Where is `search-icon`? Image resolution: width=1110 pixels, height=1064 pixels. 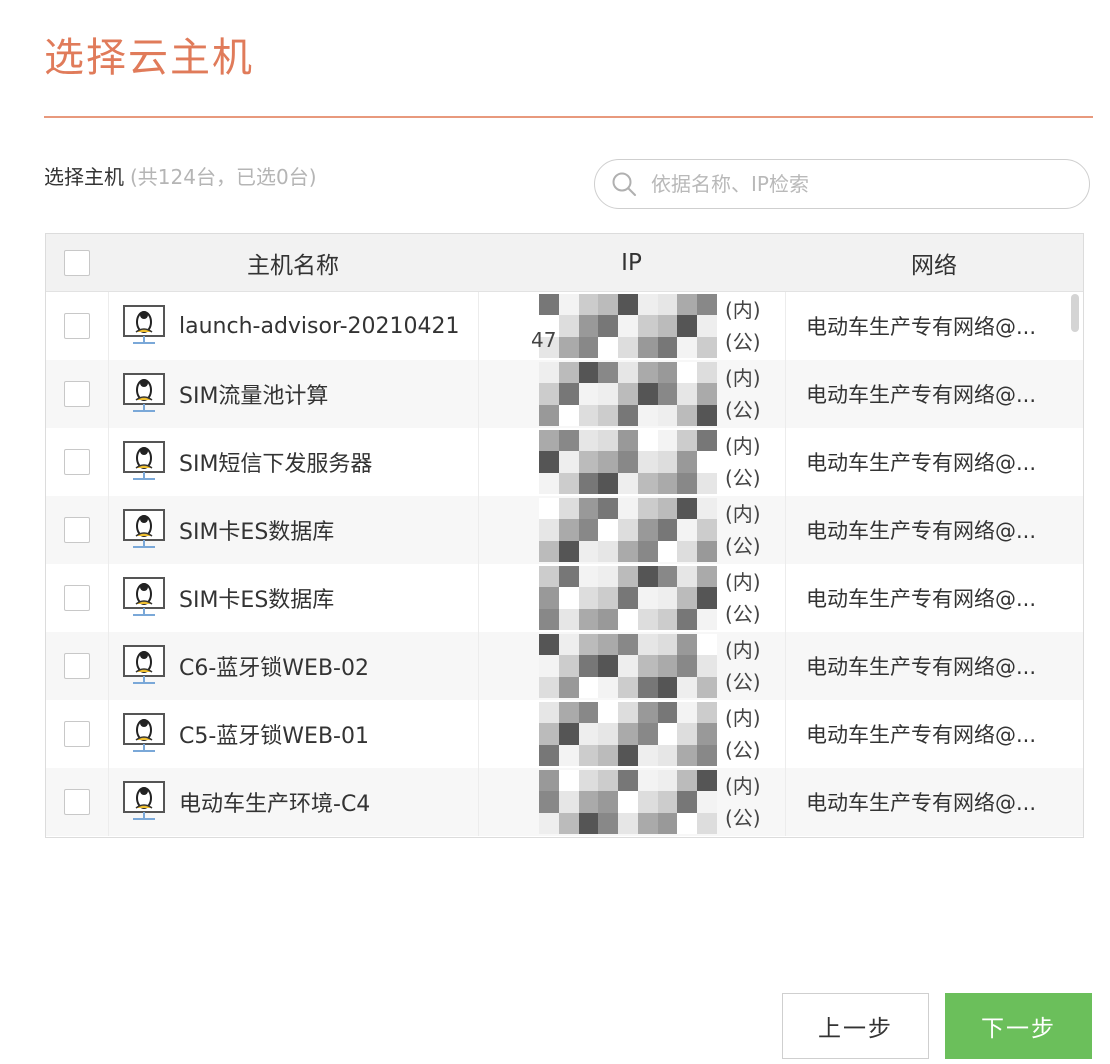 search-icon is located at coordinates (624, 184).